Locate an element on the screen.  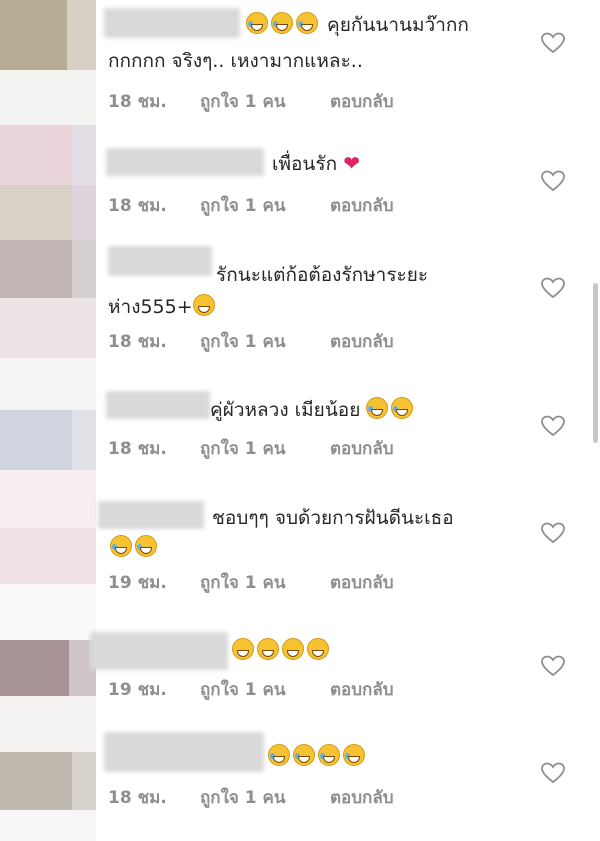
comment-item: 19 ชม. ถูกใจ 1 คน ตอบกลับ is located at coordinates (300, 668).